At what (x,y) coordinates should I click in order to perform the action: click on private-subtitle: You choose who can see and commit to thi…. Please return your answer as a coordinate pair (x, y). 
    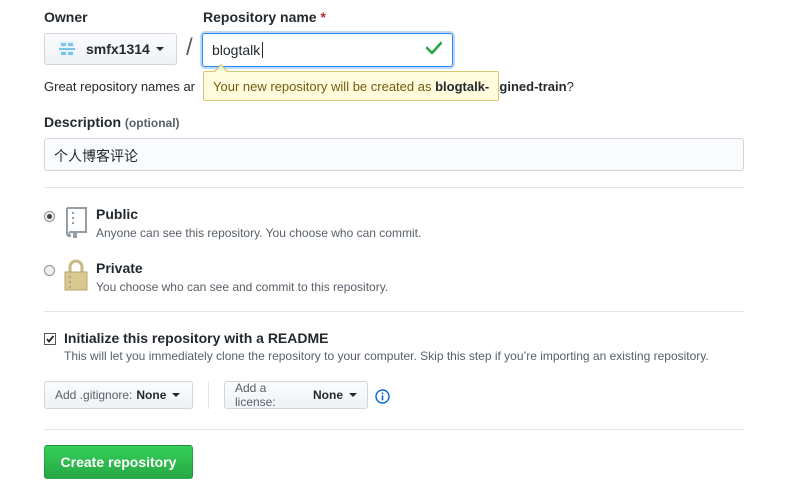
    Looking at the image, I should click on (242, 287).